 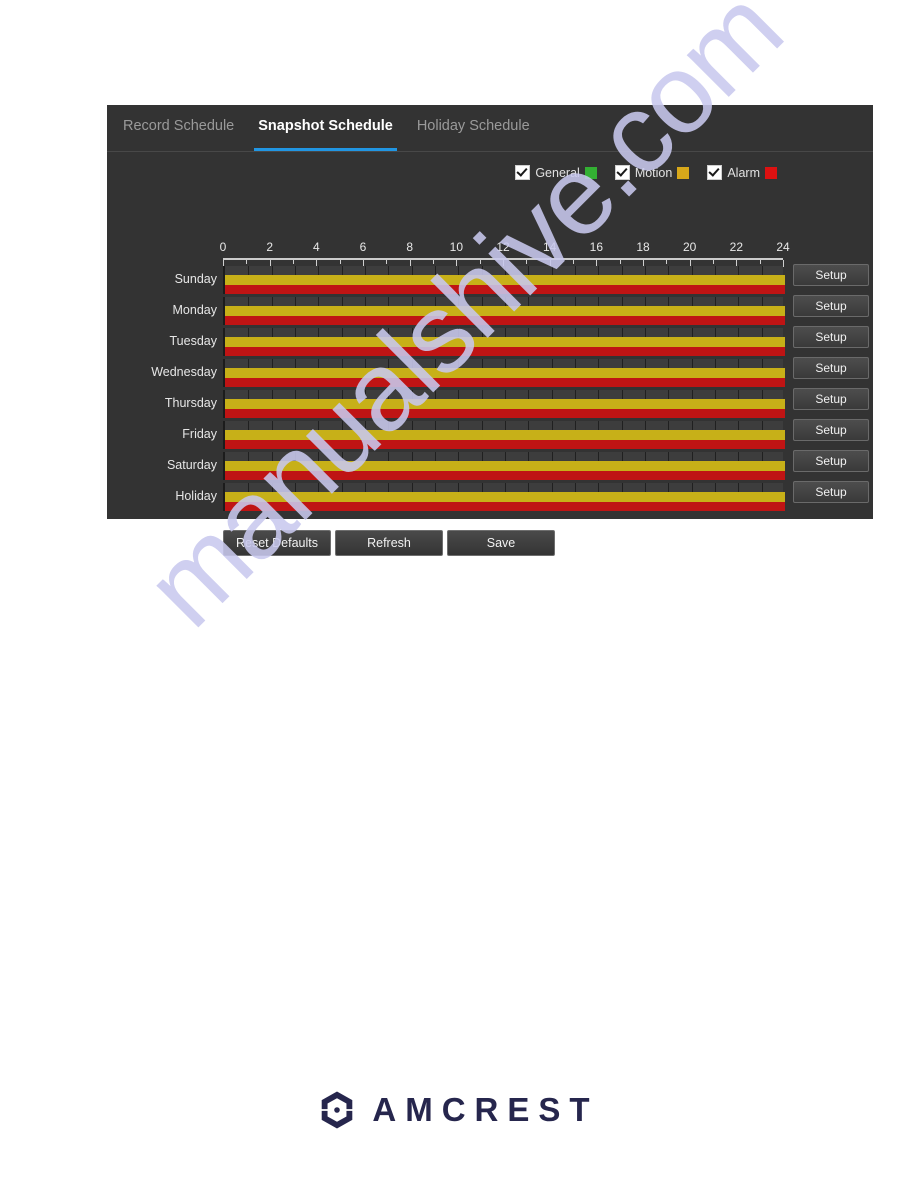 What do you see at coordinates (191, 465) in the screenshot?
I see `day-label-saturday: Saturday` at bounding box center [191, 465].